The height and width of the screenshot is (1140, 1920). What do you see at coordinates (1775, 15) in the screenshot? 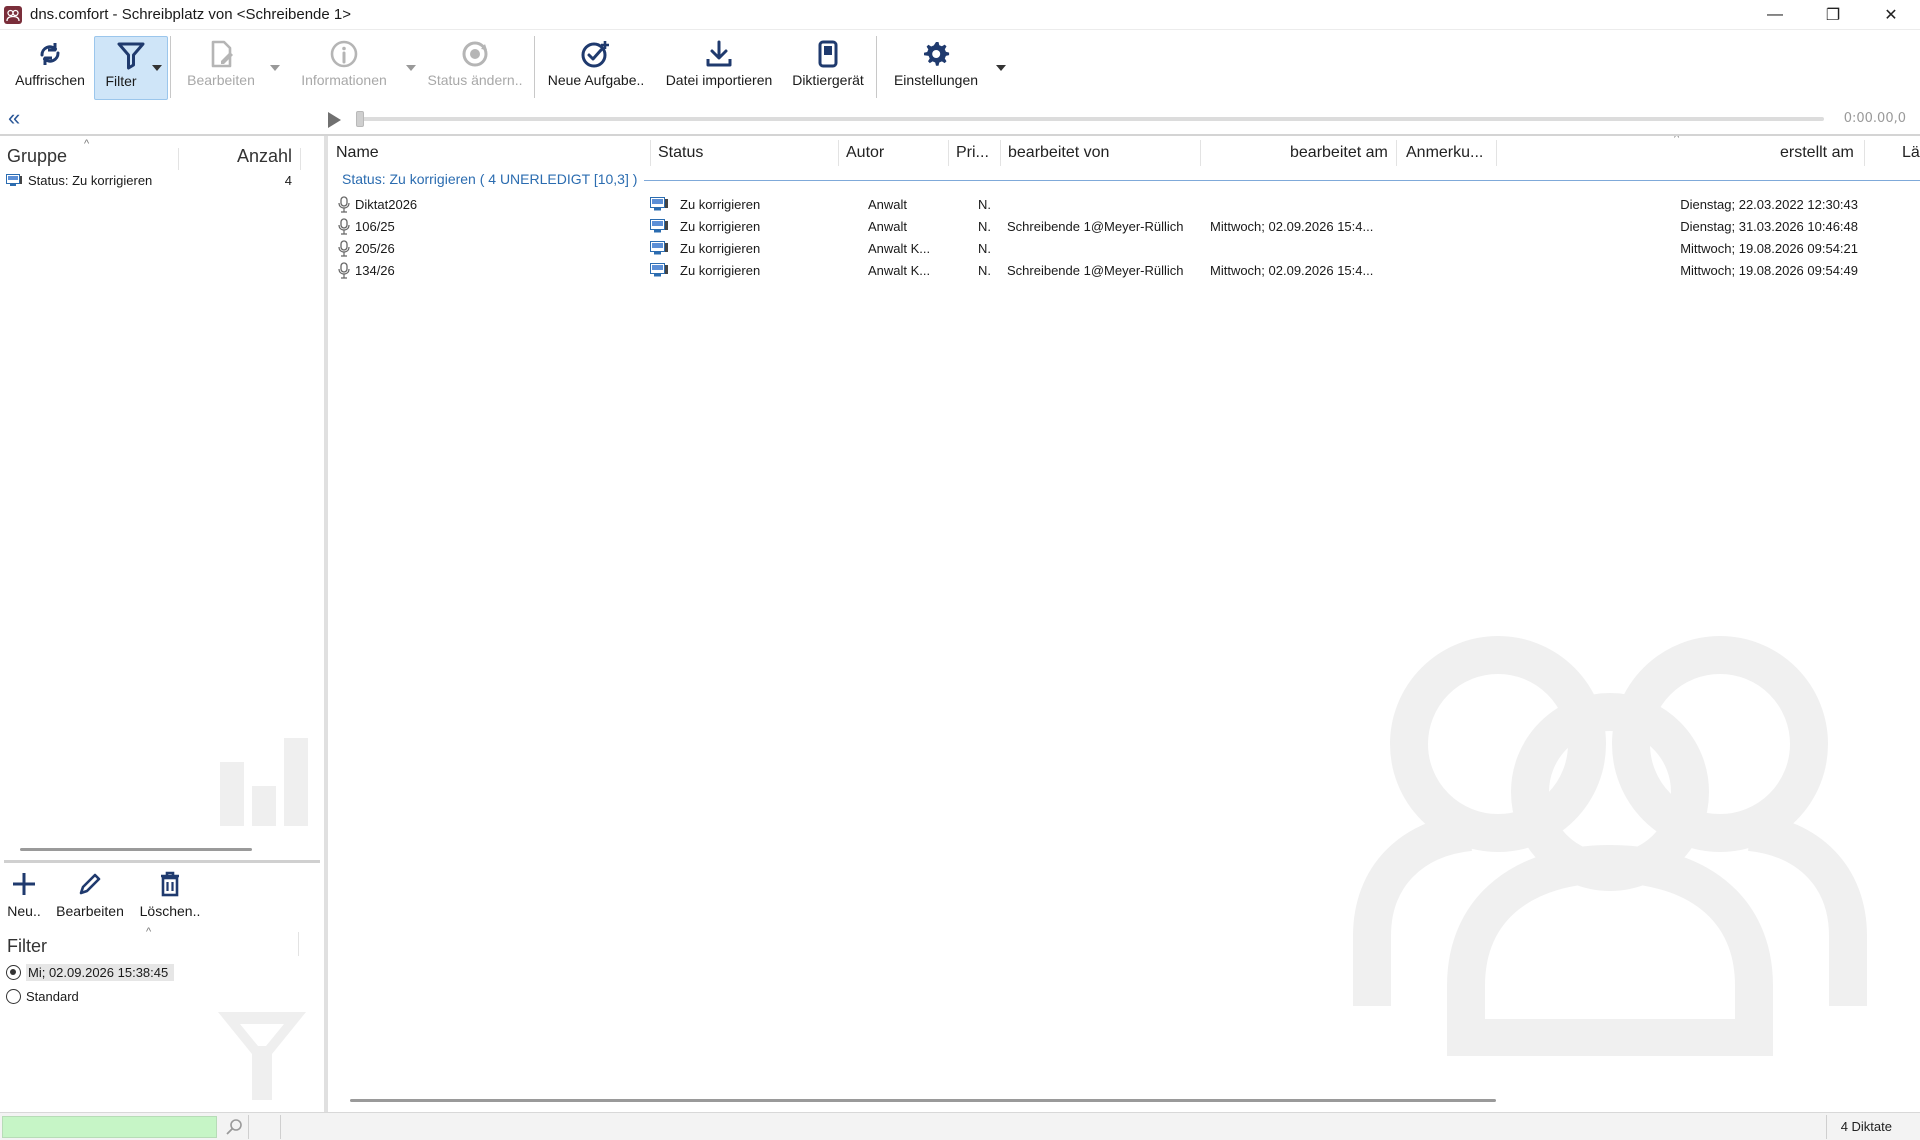
I see `minimize-button: —` at bounding box center [1775, 15].